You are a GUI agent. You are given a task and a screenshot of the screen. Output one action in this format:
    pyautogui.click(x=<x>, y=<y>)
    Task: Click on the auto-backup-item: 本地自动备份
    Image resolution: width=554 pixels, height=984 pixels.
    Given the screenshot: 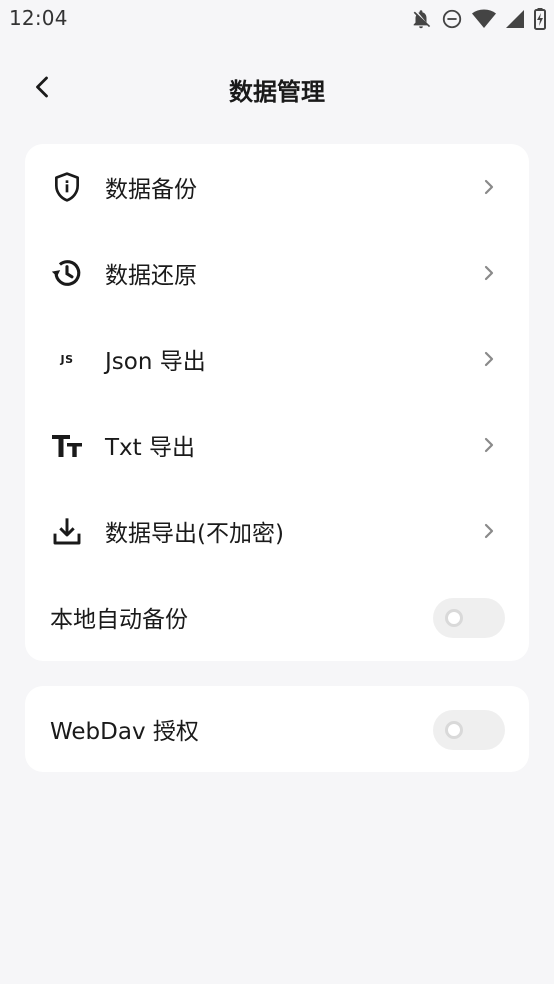 What is the action you would take?
    pyautogui.click(x=277, y=617)
    